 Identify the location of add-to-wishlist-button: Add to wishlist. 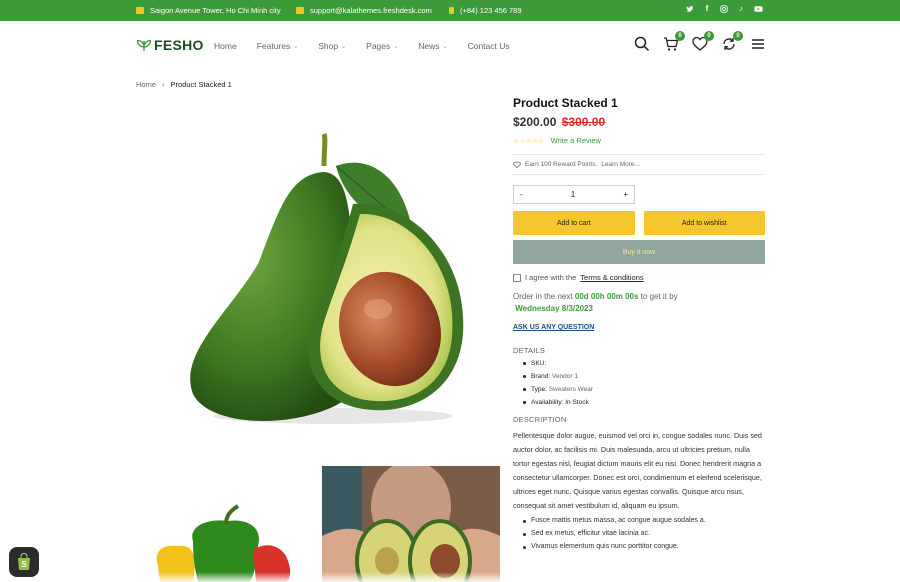
(704, 223).